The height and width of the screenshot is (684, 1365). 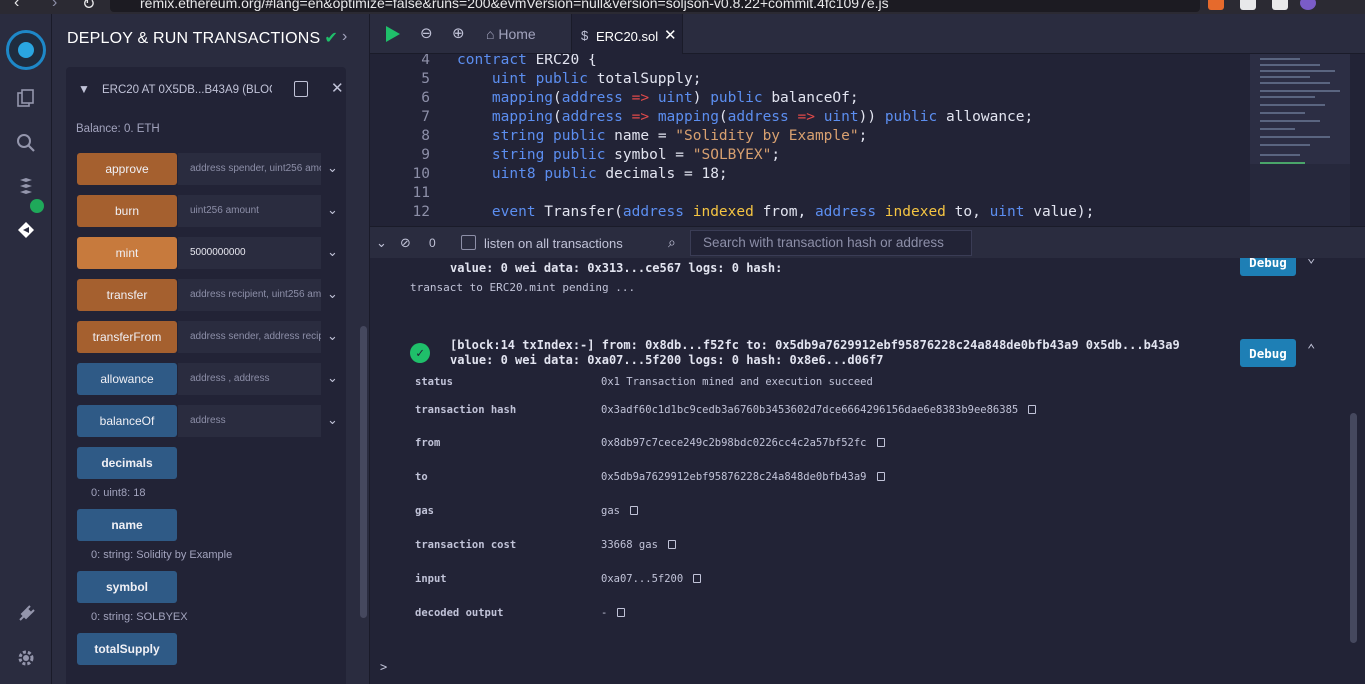 What do you see at coordinates (26, 143) in the screenshot?
I see `search-icon` at bounding box center [26, 143].